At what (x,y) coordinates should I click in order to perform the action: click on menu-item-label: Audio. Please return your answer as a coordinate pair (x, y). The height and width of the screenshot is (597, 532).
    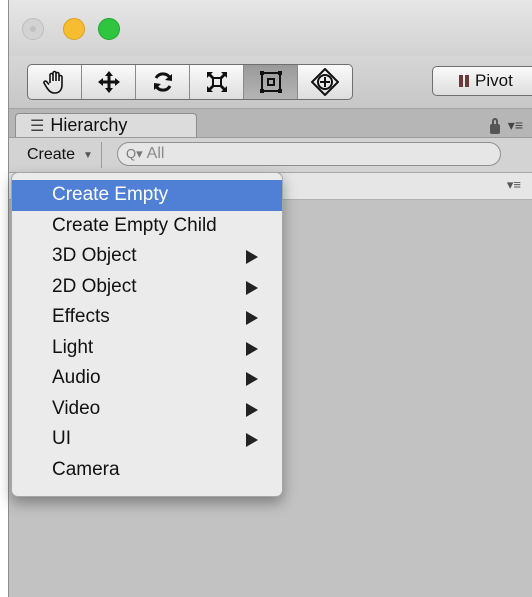
    Looking at the image, I should click on (76, 378).